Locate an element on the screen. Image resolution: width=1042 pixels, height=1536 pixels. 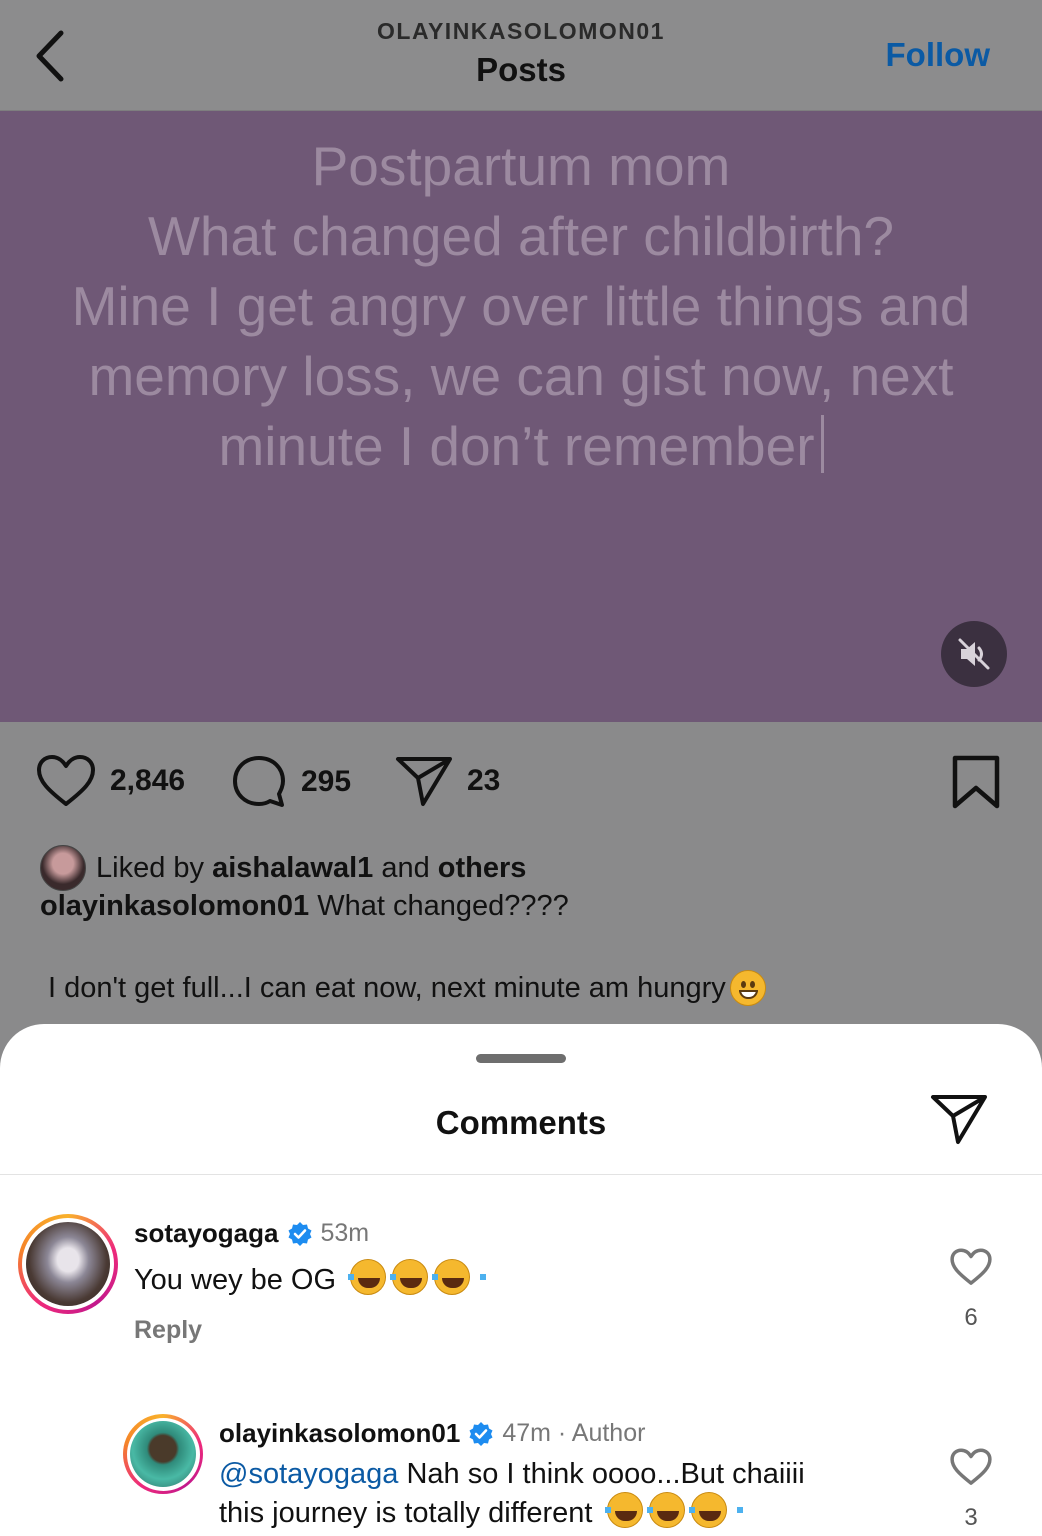
grinning-emoji-icon is located at coordinates (747, 988).